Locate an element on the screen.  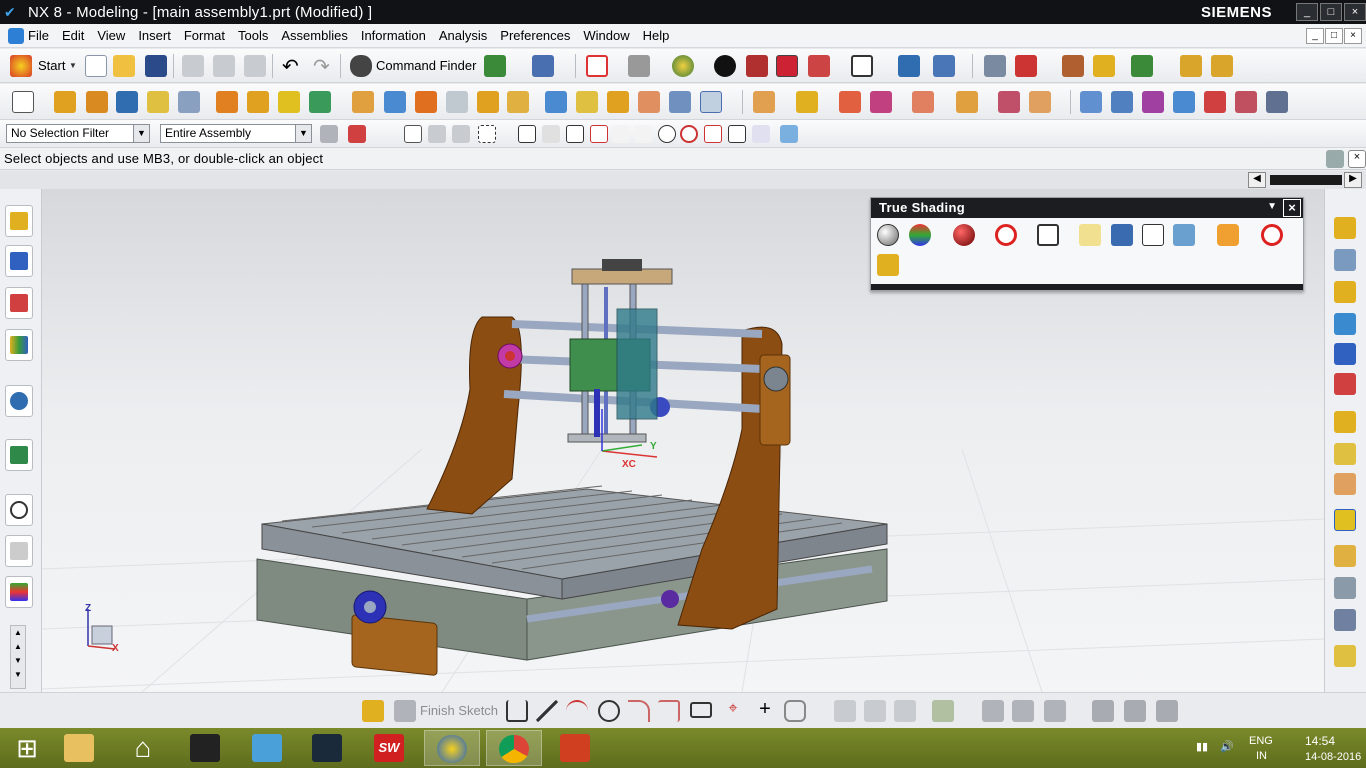
profile-icon is located at coordinates (517, 711).